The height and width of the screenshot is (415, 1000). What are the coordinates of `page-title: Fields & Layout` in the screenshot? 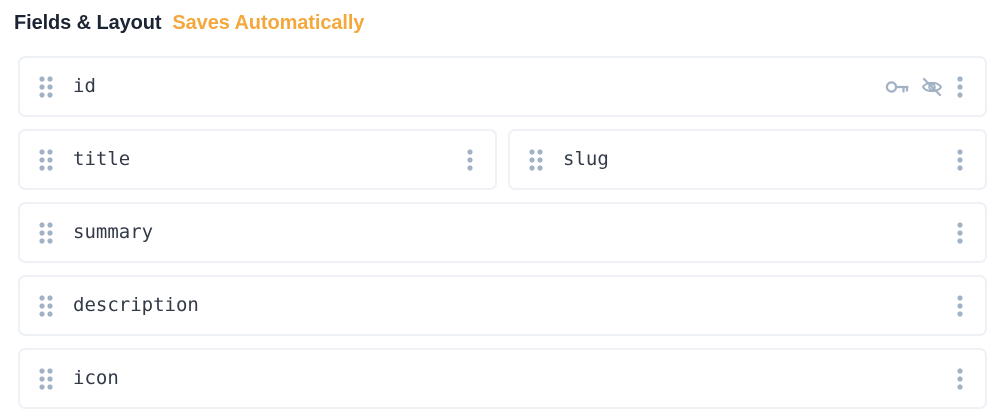 It's located at (88, 22).